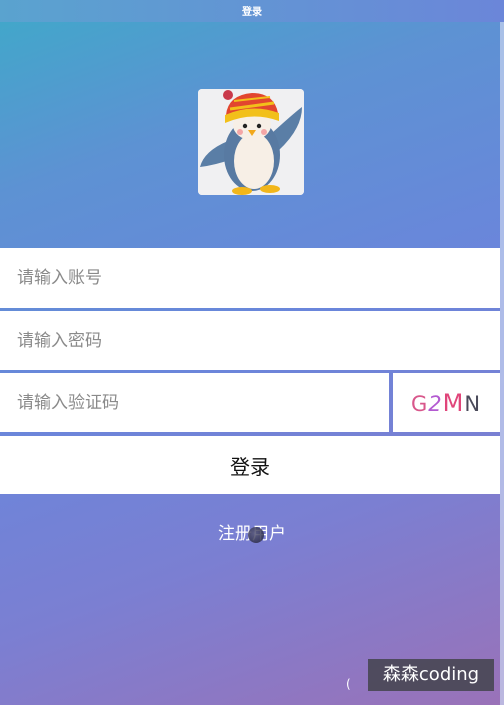 Image resolution: width=504 pixels, height=705 pixels. What do you see at coordinates (420, 404) in the screenshot?
I see `captcha-char-1: G` at bounding box center [420, 404].